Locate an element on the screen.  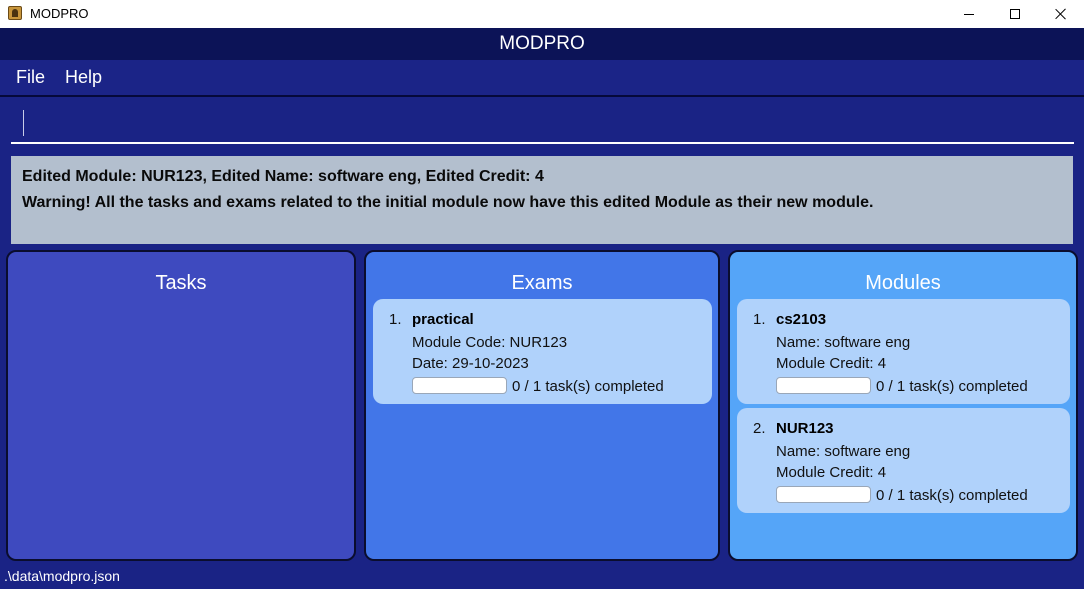
command-input is located at coordinates (547, 124).